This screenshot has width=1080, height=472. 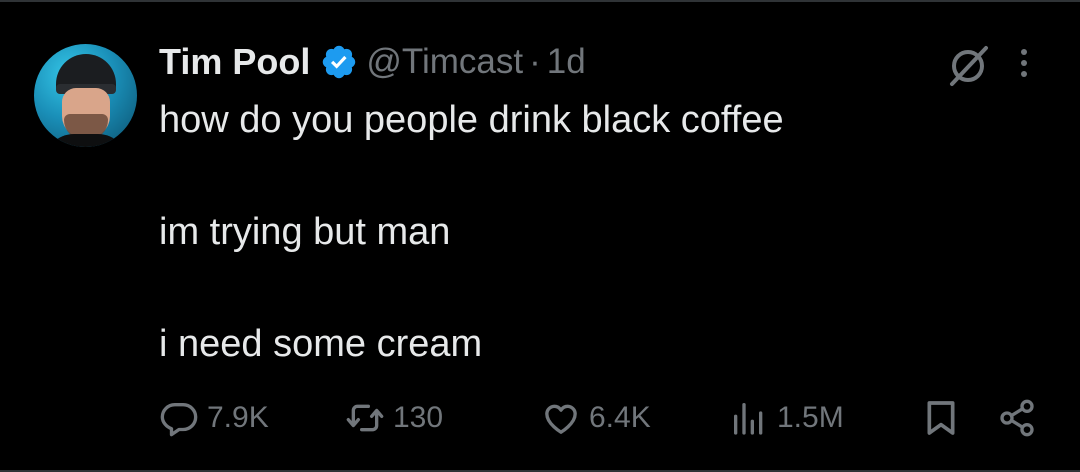 I want to click on views-count: 1.5M, so click(x=810, y=417).